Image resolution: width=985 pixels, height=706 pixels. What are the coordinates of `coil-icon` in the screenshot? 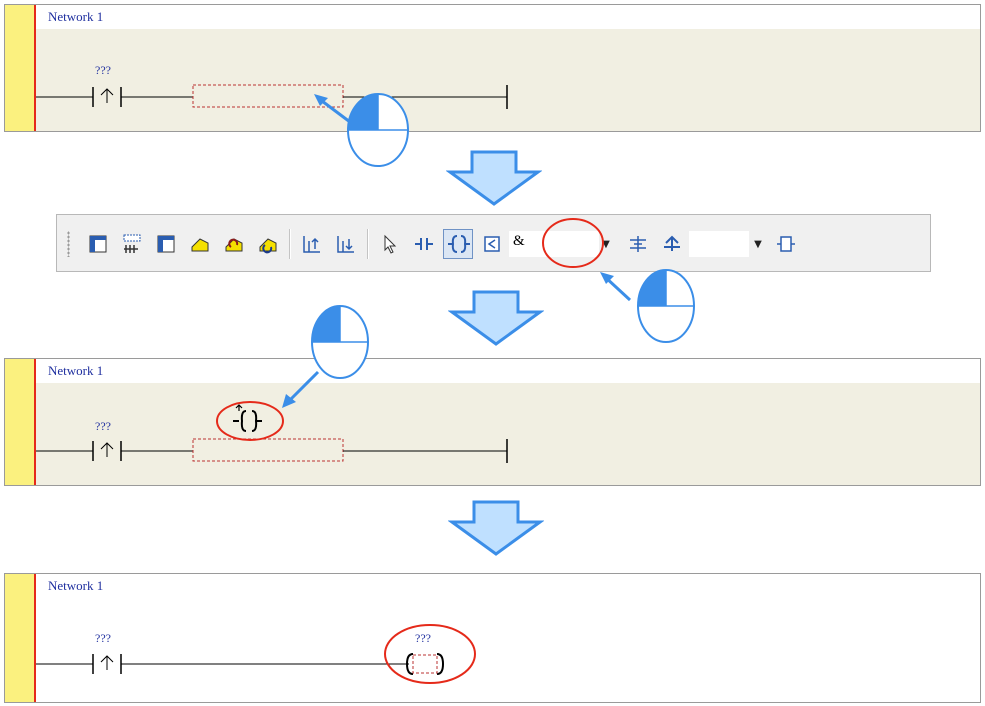 It's located at (458, 244).